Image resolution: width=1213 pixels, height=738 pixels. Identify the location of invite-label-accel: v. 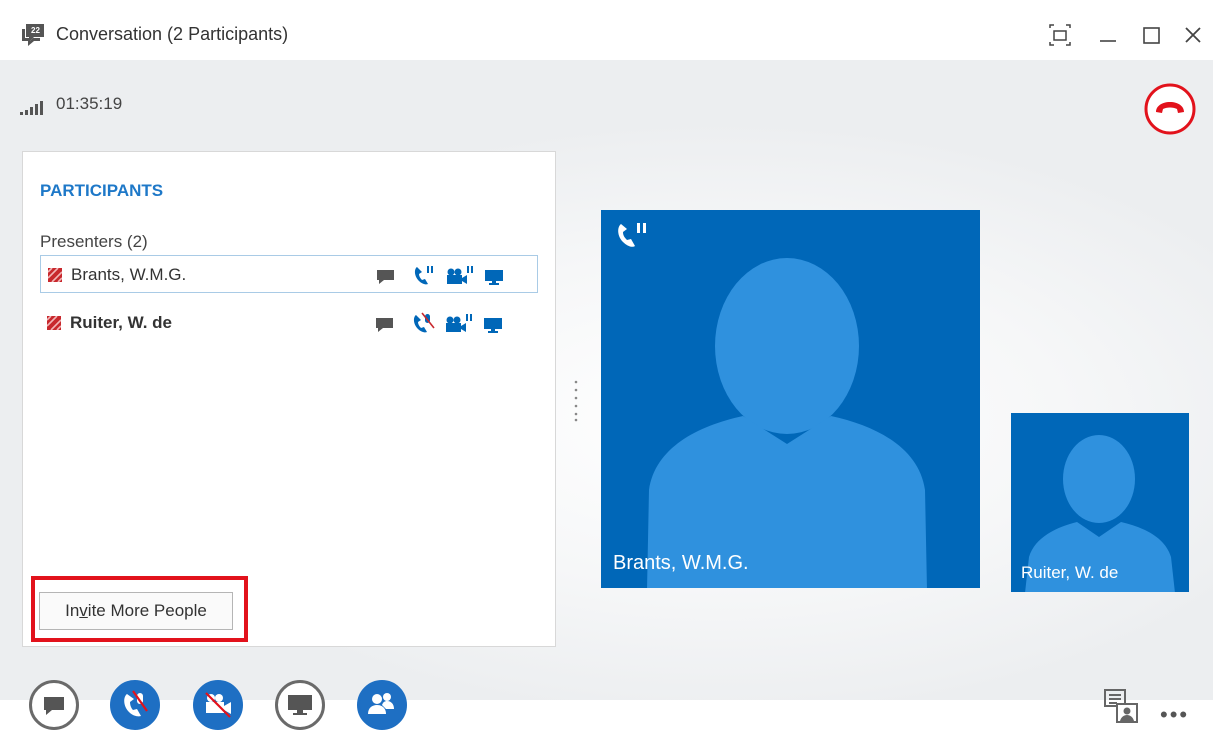
(83, 610).